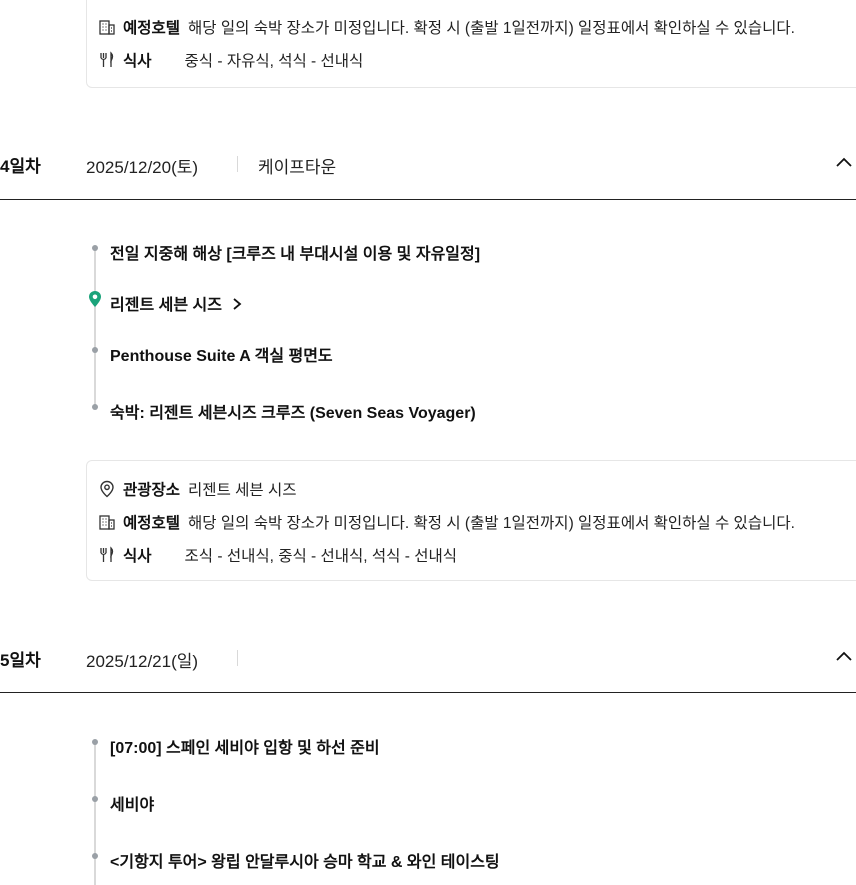 Image resolution: width=856 pixels, height=885 pixels. I want to click on place-label: 관광장소, so click(152, 490).